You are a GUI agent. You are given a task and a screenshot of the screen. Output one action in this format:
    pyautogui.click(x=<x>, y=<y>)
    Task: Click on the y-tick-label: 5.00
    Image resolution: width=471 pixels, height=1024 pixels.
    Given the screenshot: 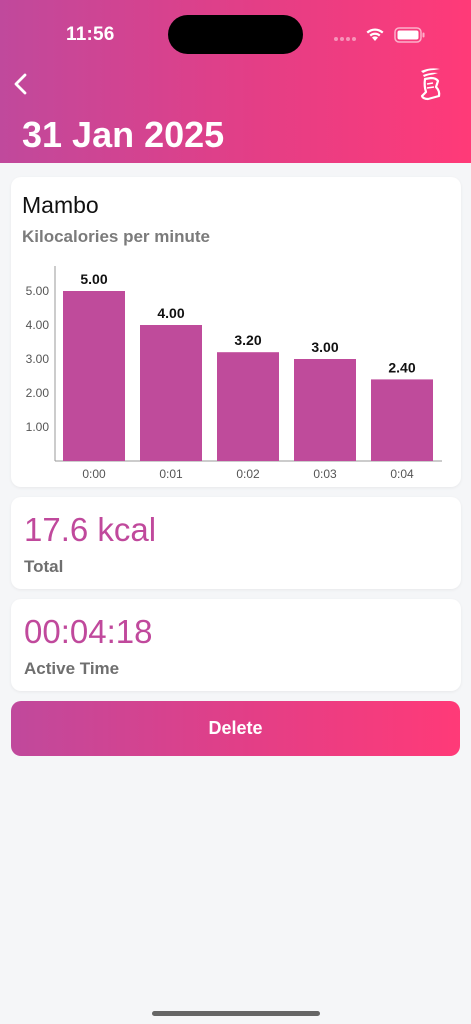 What is the action you would take?
    pyautogui.click(x=38, y=291)
    